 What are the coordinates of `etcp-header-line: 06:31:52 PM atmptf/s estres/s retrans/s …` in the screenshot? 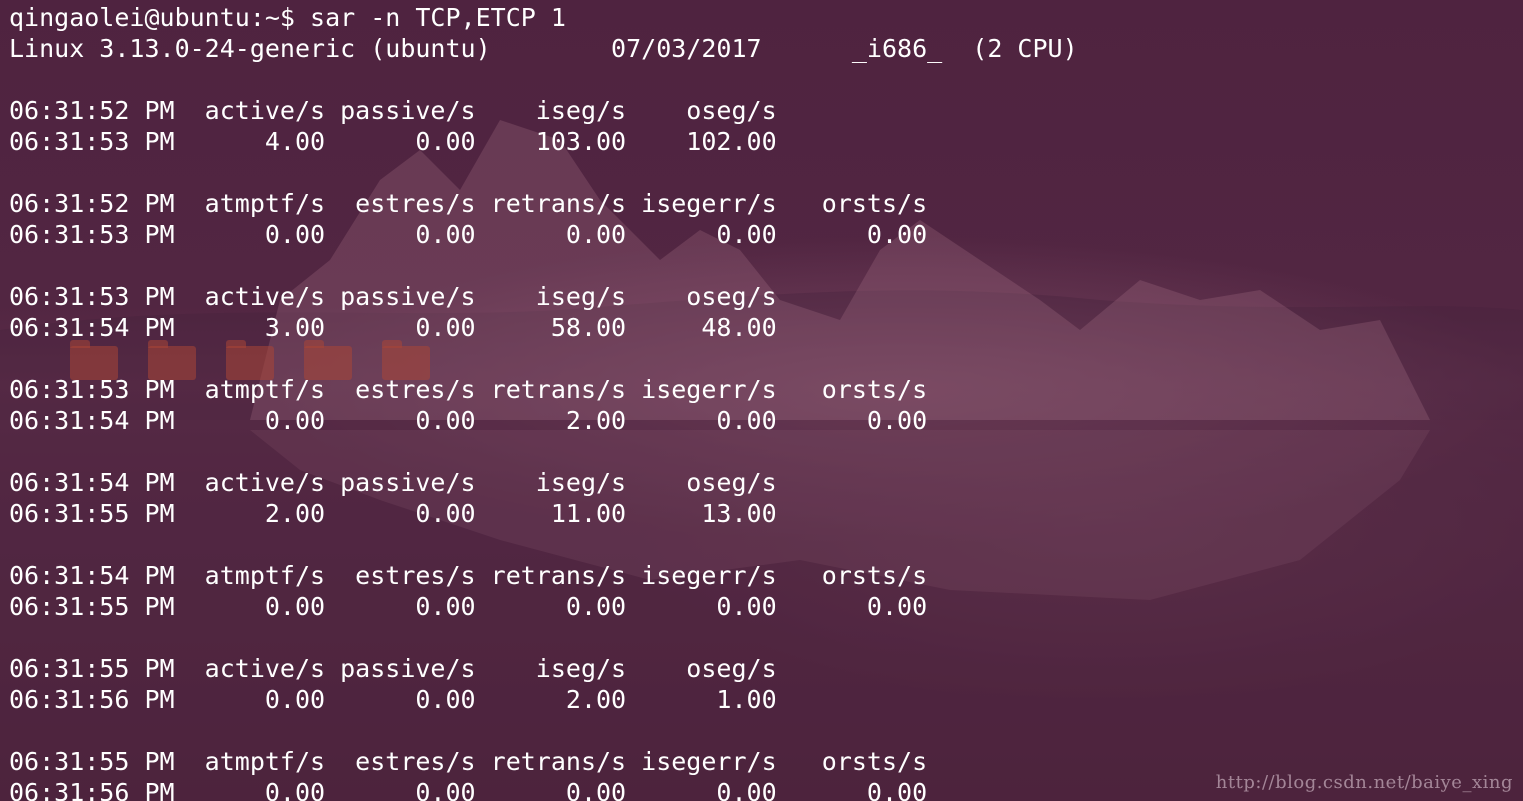 It's located at (468, 203).